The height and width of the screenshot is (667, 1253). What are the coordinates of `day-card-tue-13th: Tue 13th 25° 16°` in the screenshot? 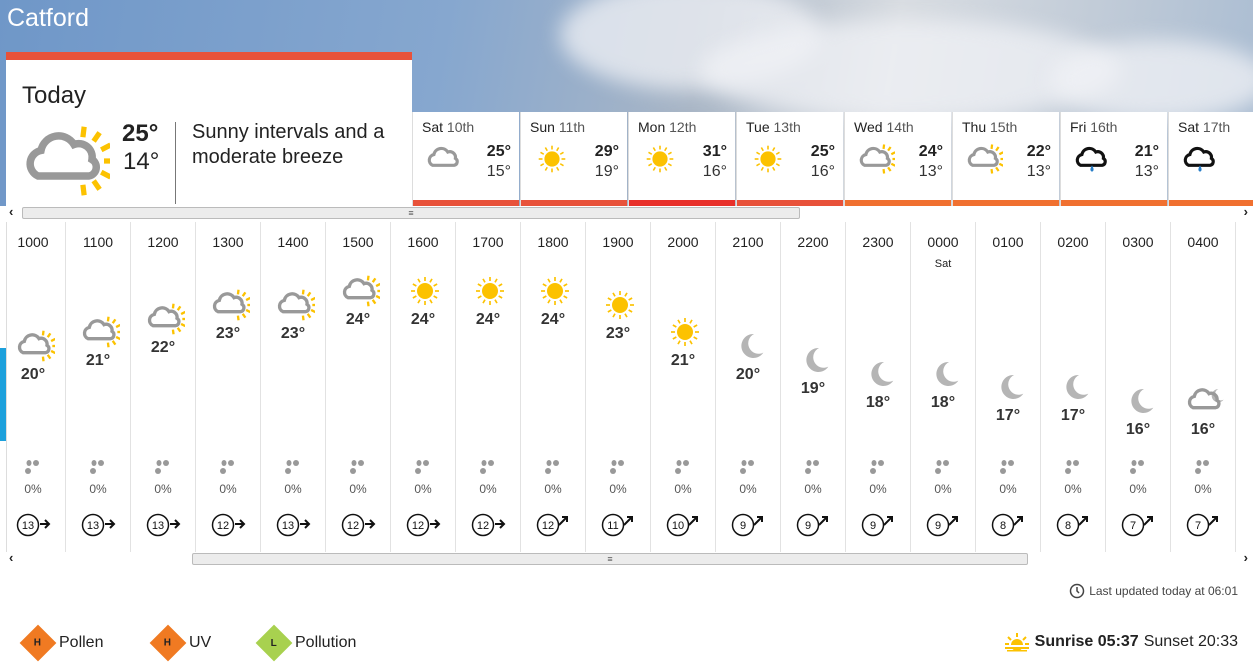 It's located at (789, 159).